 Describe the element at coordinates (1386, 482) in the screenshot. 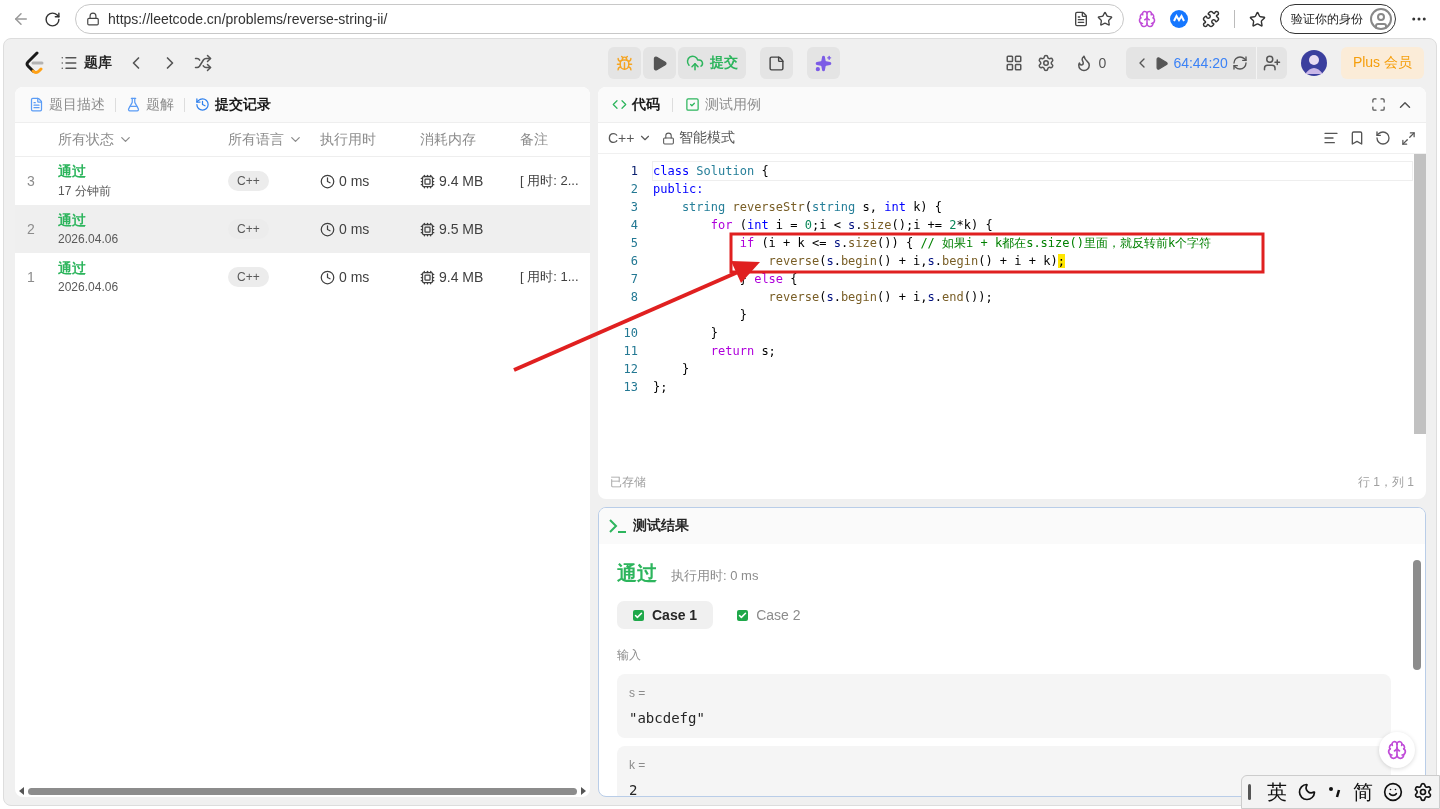

I see `cursor-position: 行 1，列 1` at that location.